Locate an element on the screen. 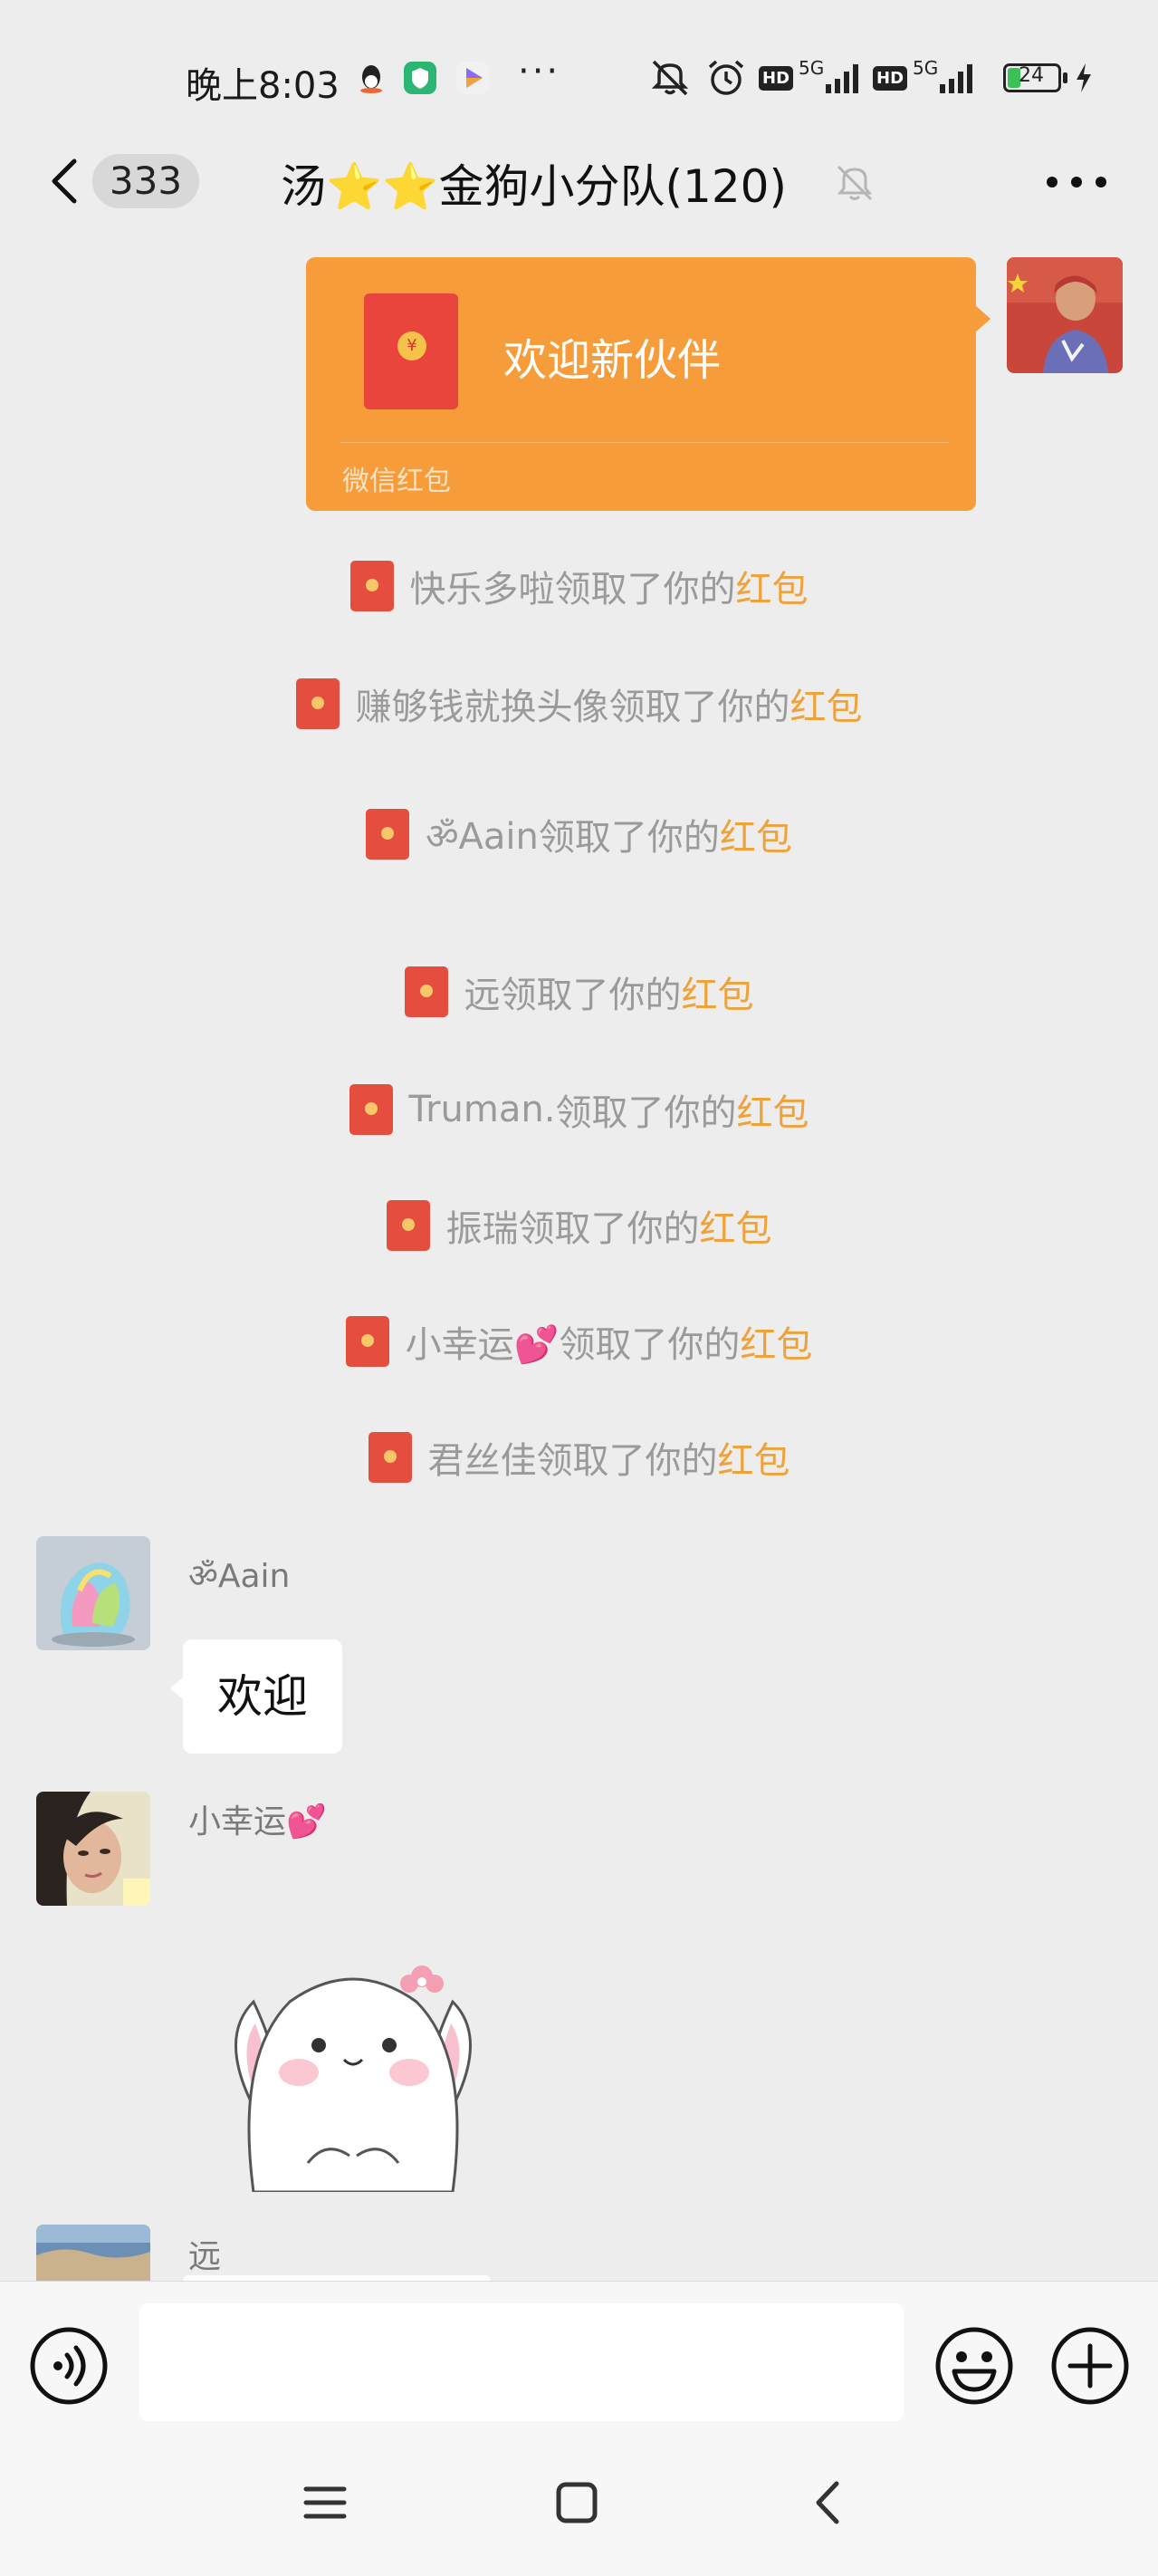  red-packet-notice: 快乐多啦 领取了你的 红包 is located at coordinates (579, 586).